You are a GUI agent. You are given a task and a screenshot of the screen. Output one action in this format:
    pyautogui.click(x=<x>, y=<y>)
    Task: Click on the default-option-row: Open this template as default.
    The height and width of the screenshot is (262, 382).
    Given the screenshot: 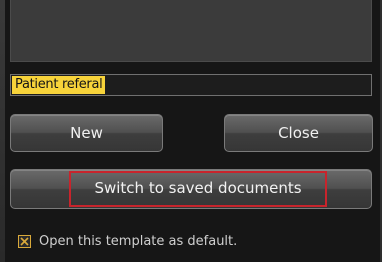 What is the action you would take?
    pyautogui.click(x=127, y=241)
    